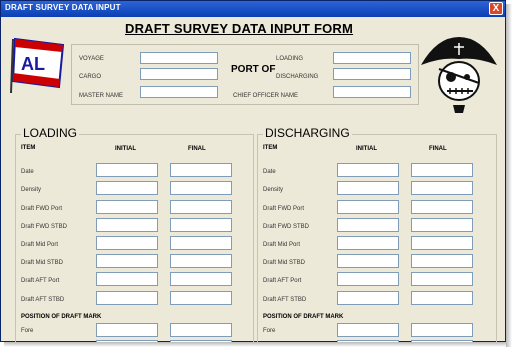 Image resolution: width=512 pixels, height=347 pixels. Describe the element at coordinates (438, 149) in the screenshot. I see `discharging-final-header: FINAL` at that location.